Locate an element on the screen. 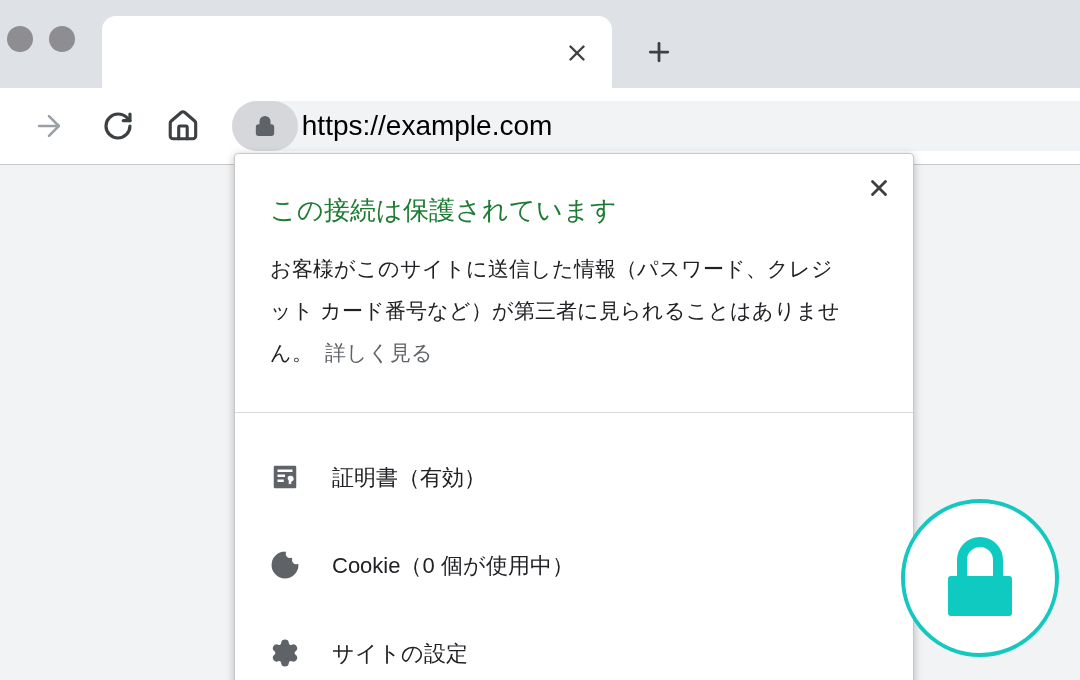 This screenshot has width=1080, height=680. lock-icon is located at coordinates (264, 126).